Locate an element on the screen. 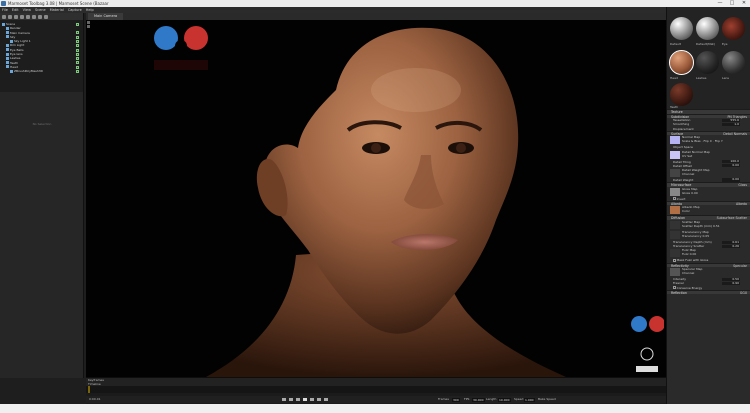 This screenshot has height=413, width=750. detail-weight-map-thumb is located at coordinates (675, 172).